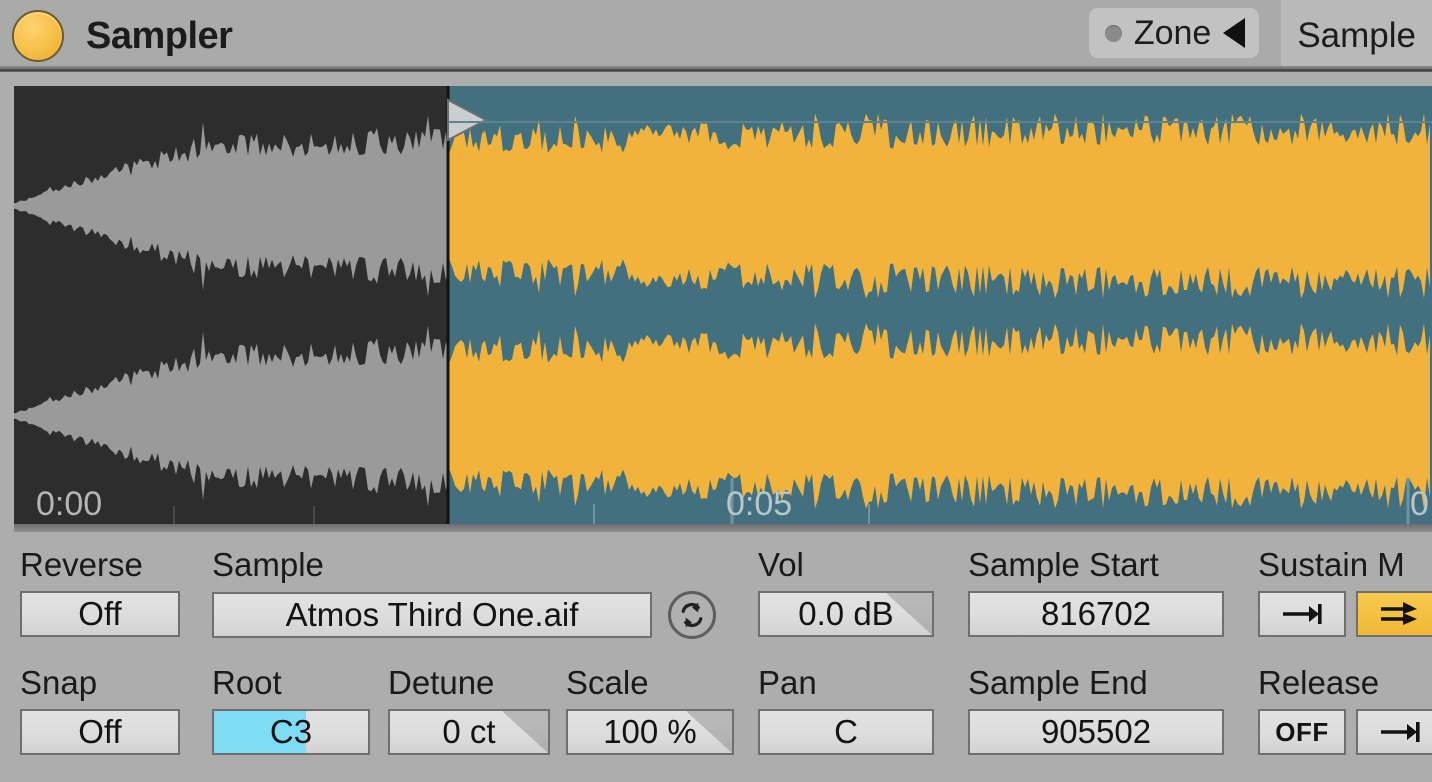 The height and width of the screenshot is (782, 1432). I want to click on zone-button-label: Zone, so click(1172, 32).